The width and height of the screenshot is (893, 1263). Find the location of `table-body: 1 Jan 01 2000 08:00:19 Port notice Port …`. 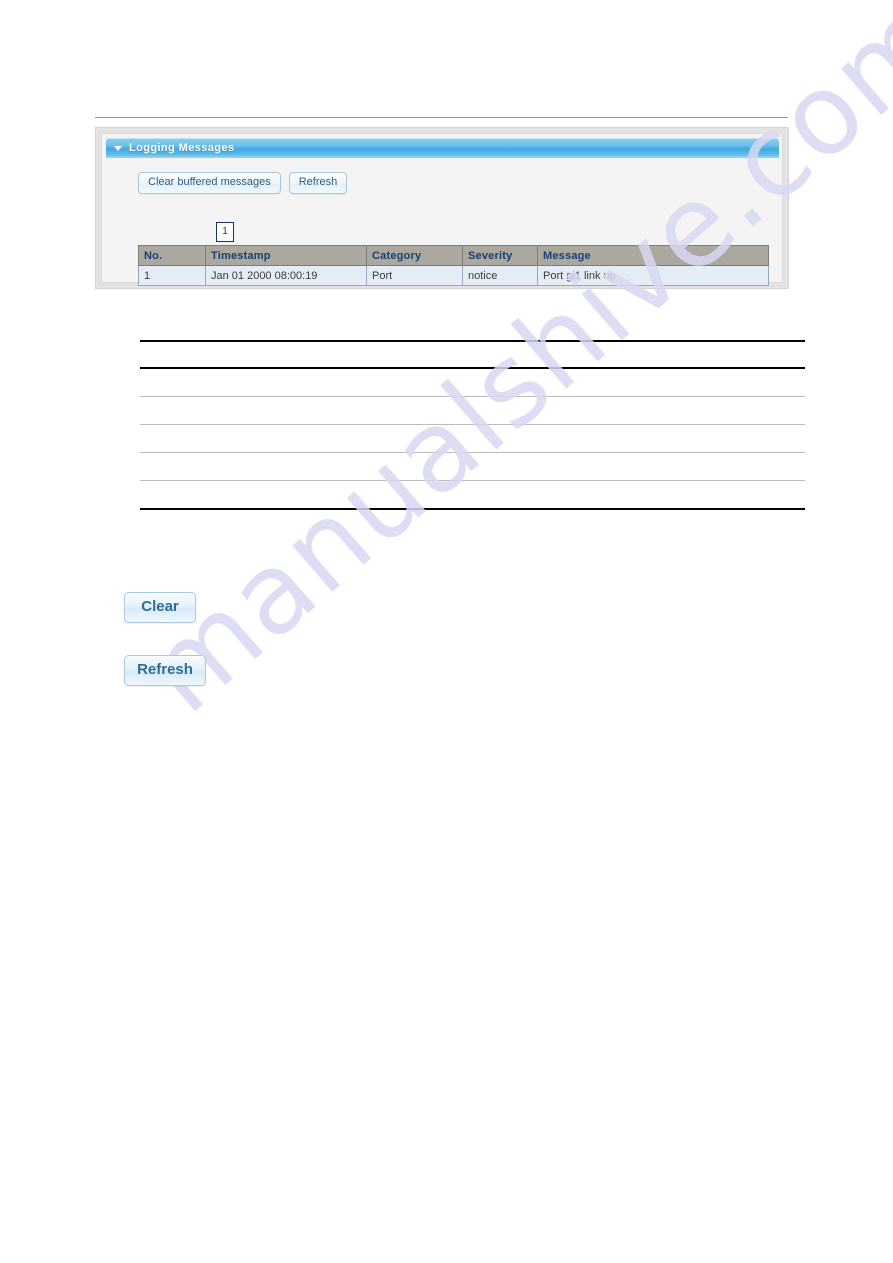

table-body: 1 Jan 01 2000 08:00:19 Port notice Port … is located at coordinates (453, 275).